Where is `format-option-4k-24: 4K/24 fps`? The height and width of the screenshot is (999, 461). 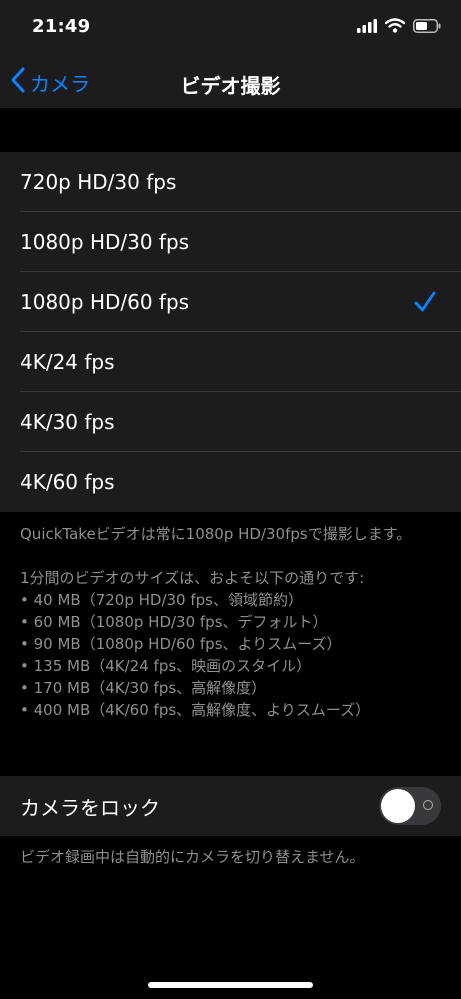 format-option-4k-24: 4K/24 fps is located at coordinates (230, 362).